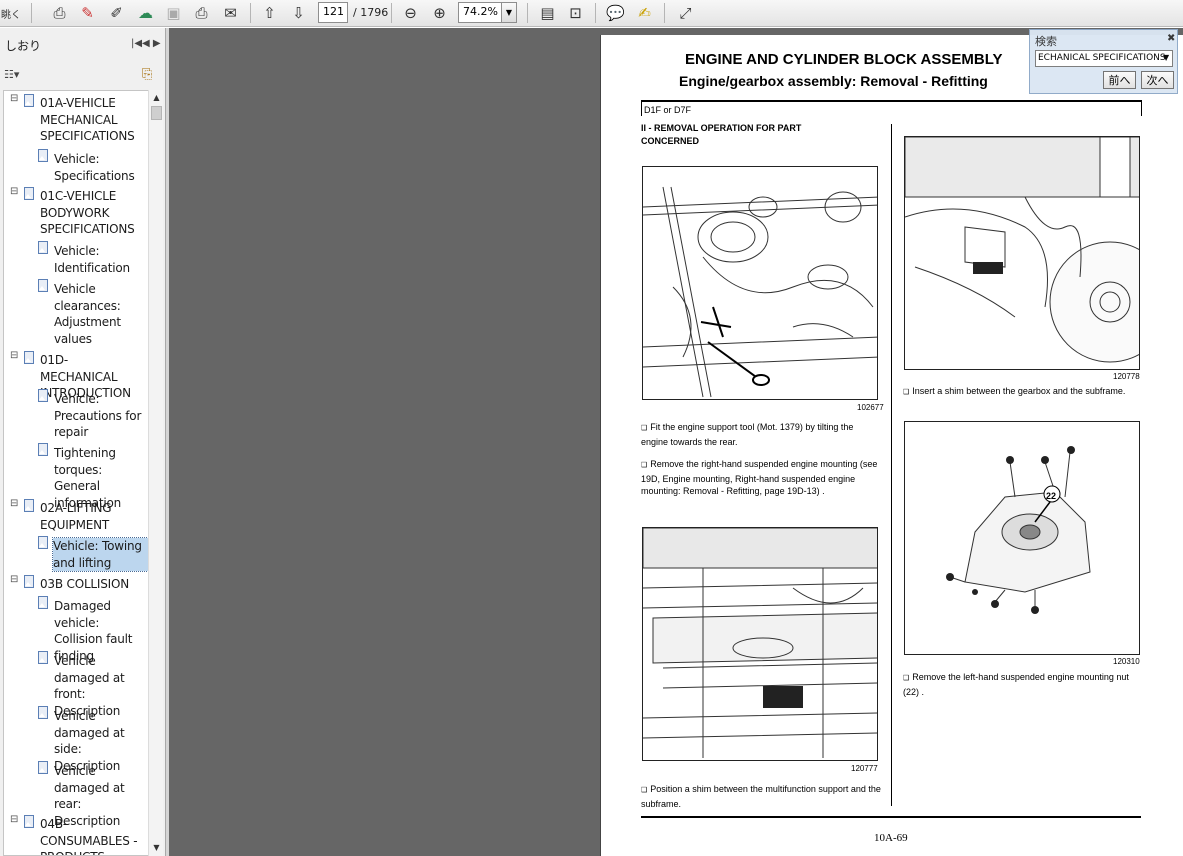 The width and height of the screenshot is (1183, 856). Describe the element at coordinates (269, 13) in the screenshot. I see `previous-page-icon: ⇧` at that location.